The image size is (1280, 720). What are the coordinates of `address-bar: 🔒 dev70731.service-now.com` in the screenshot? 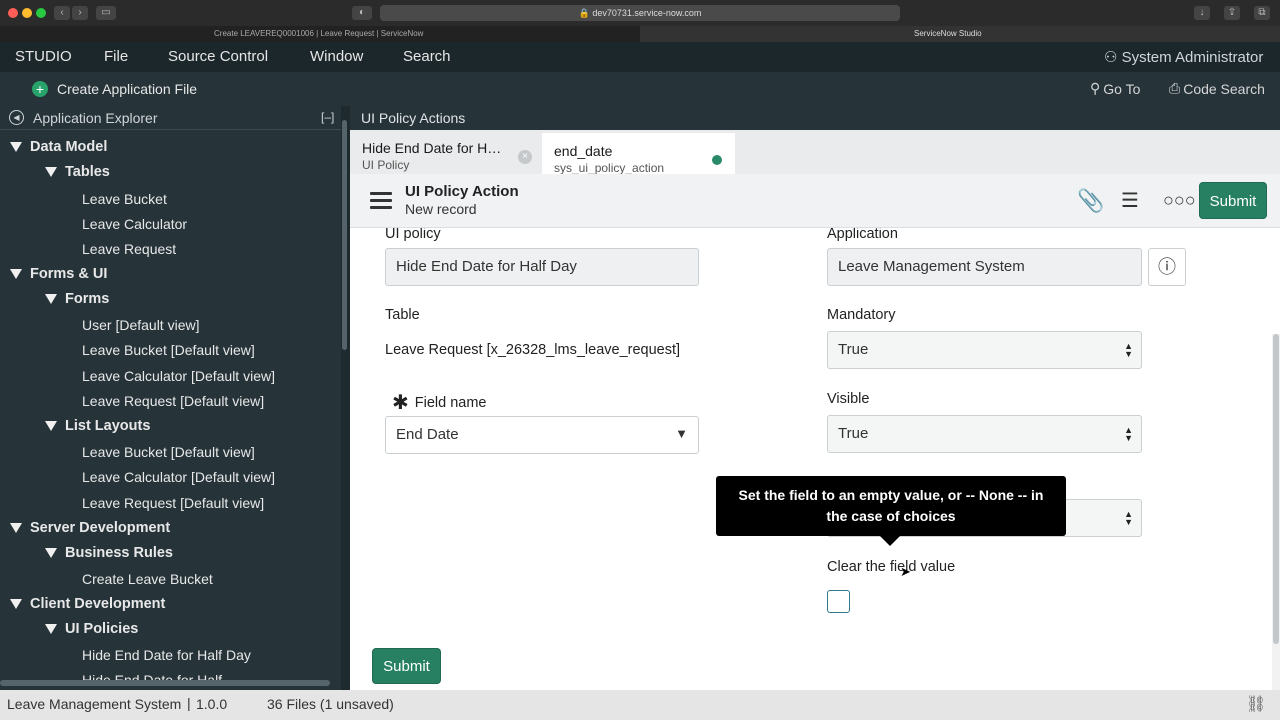 It's located at (640, 13).